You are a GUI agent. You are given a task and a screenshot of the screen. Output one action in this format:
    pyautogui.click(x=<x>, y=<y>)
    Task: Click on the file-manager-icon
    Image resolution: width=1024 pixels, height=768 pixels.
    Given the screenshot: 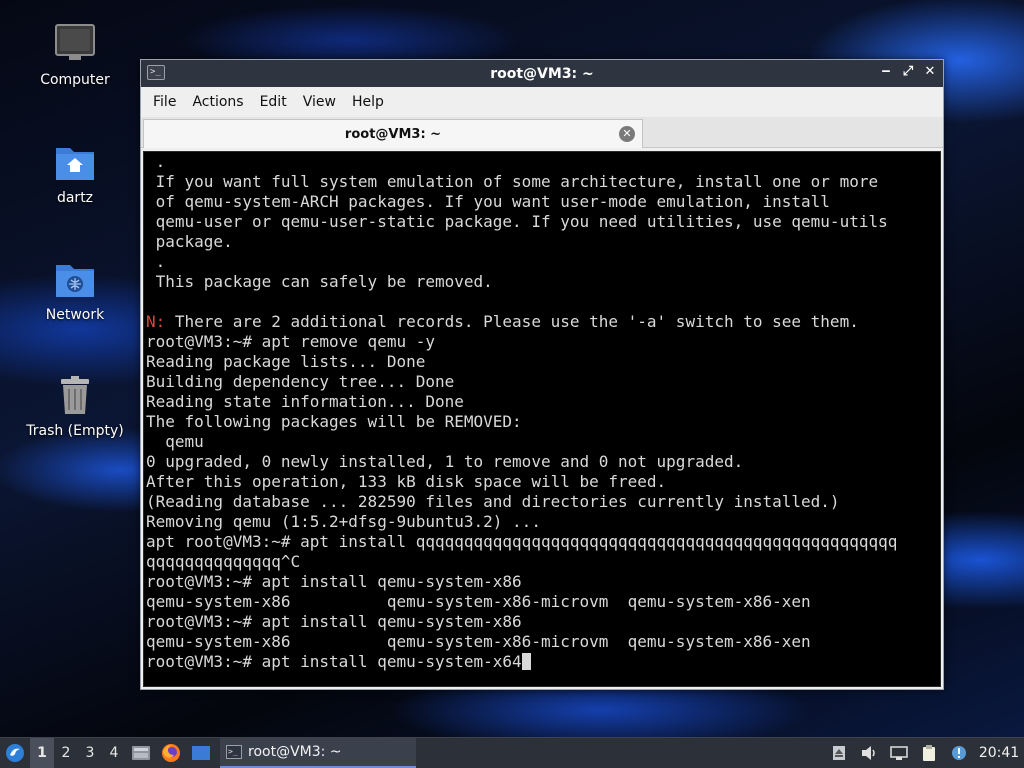 What is the action you would take?
    pyautogui.click(x=141, y=753)
    